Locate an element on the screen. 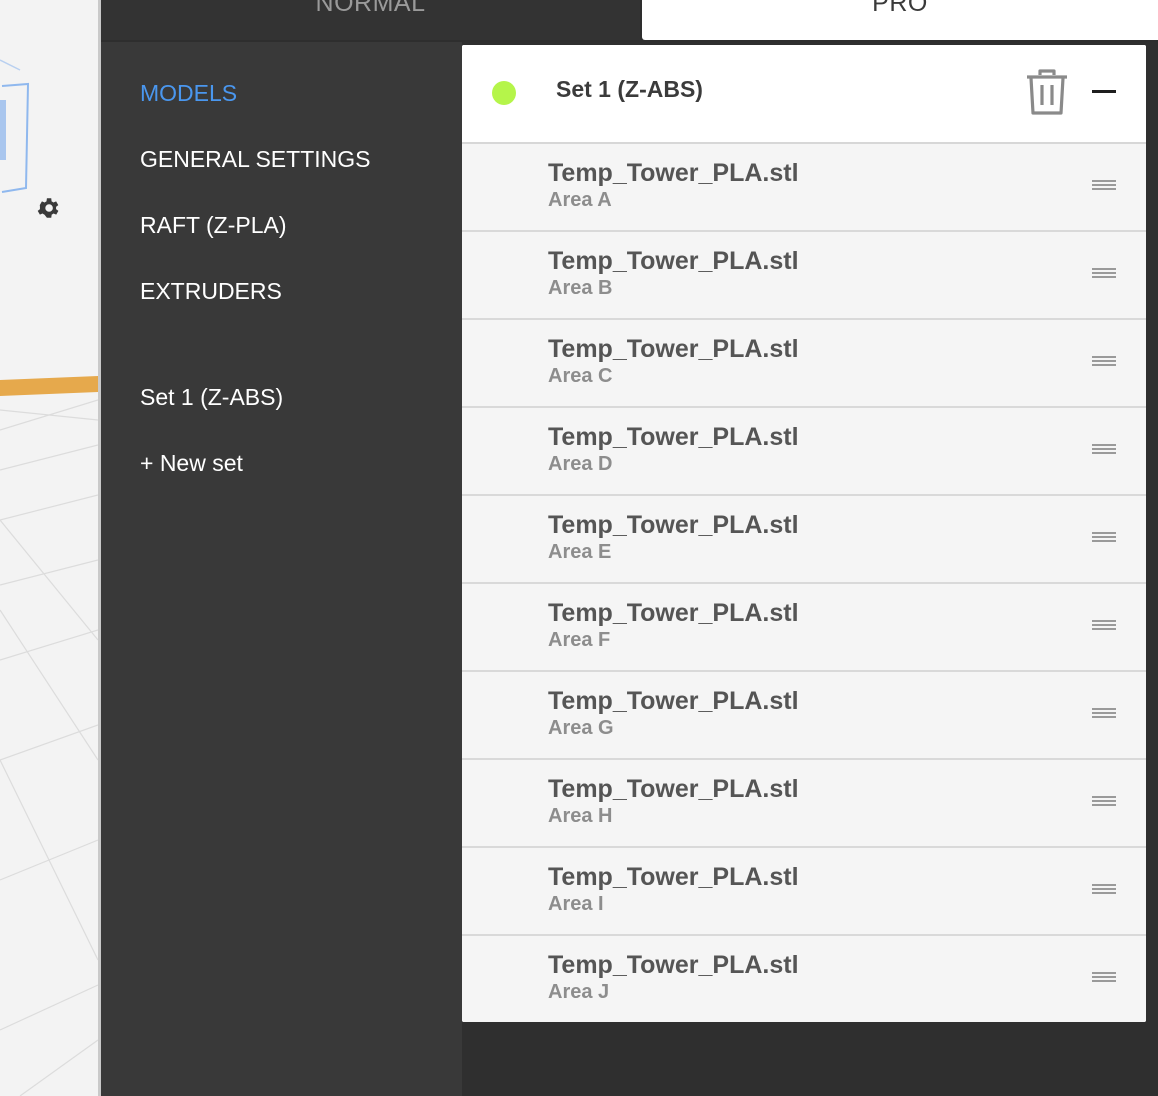 The height and width of the screenshot is (1096, 1158). model-row: Temp_Tower_PLA.stl Area D is located at coordinates (804, 452).